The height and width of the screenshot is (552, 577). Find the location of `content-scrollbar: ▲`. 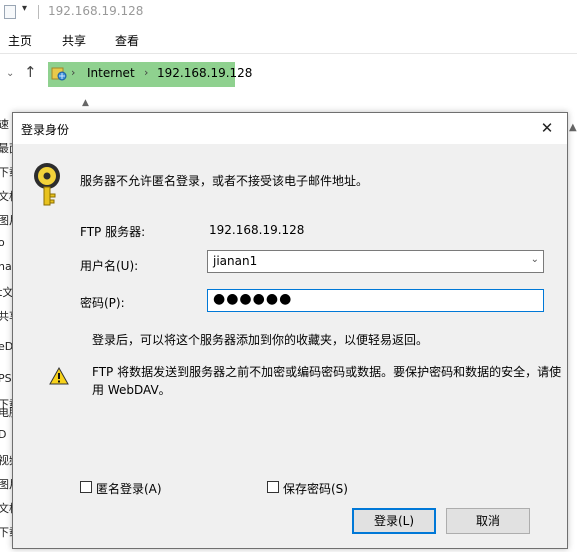

content-scrollbar: ▲ is located at coordinates (572, 332).